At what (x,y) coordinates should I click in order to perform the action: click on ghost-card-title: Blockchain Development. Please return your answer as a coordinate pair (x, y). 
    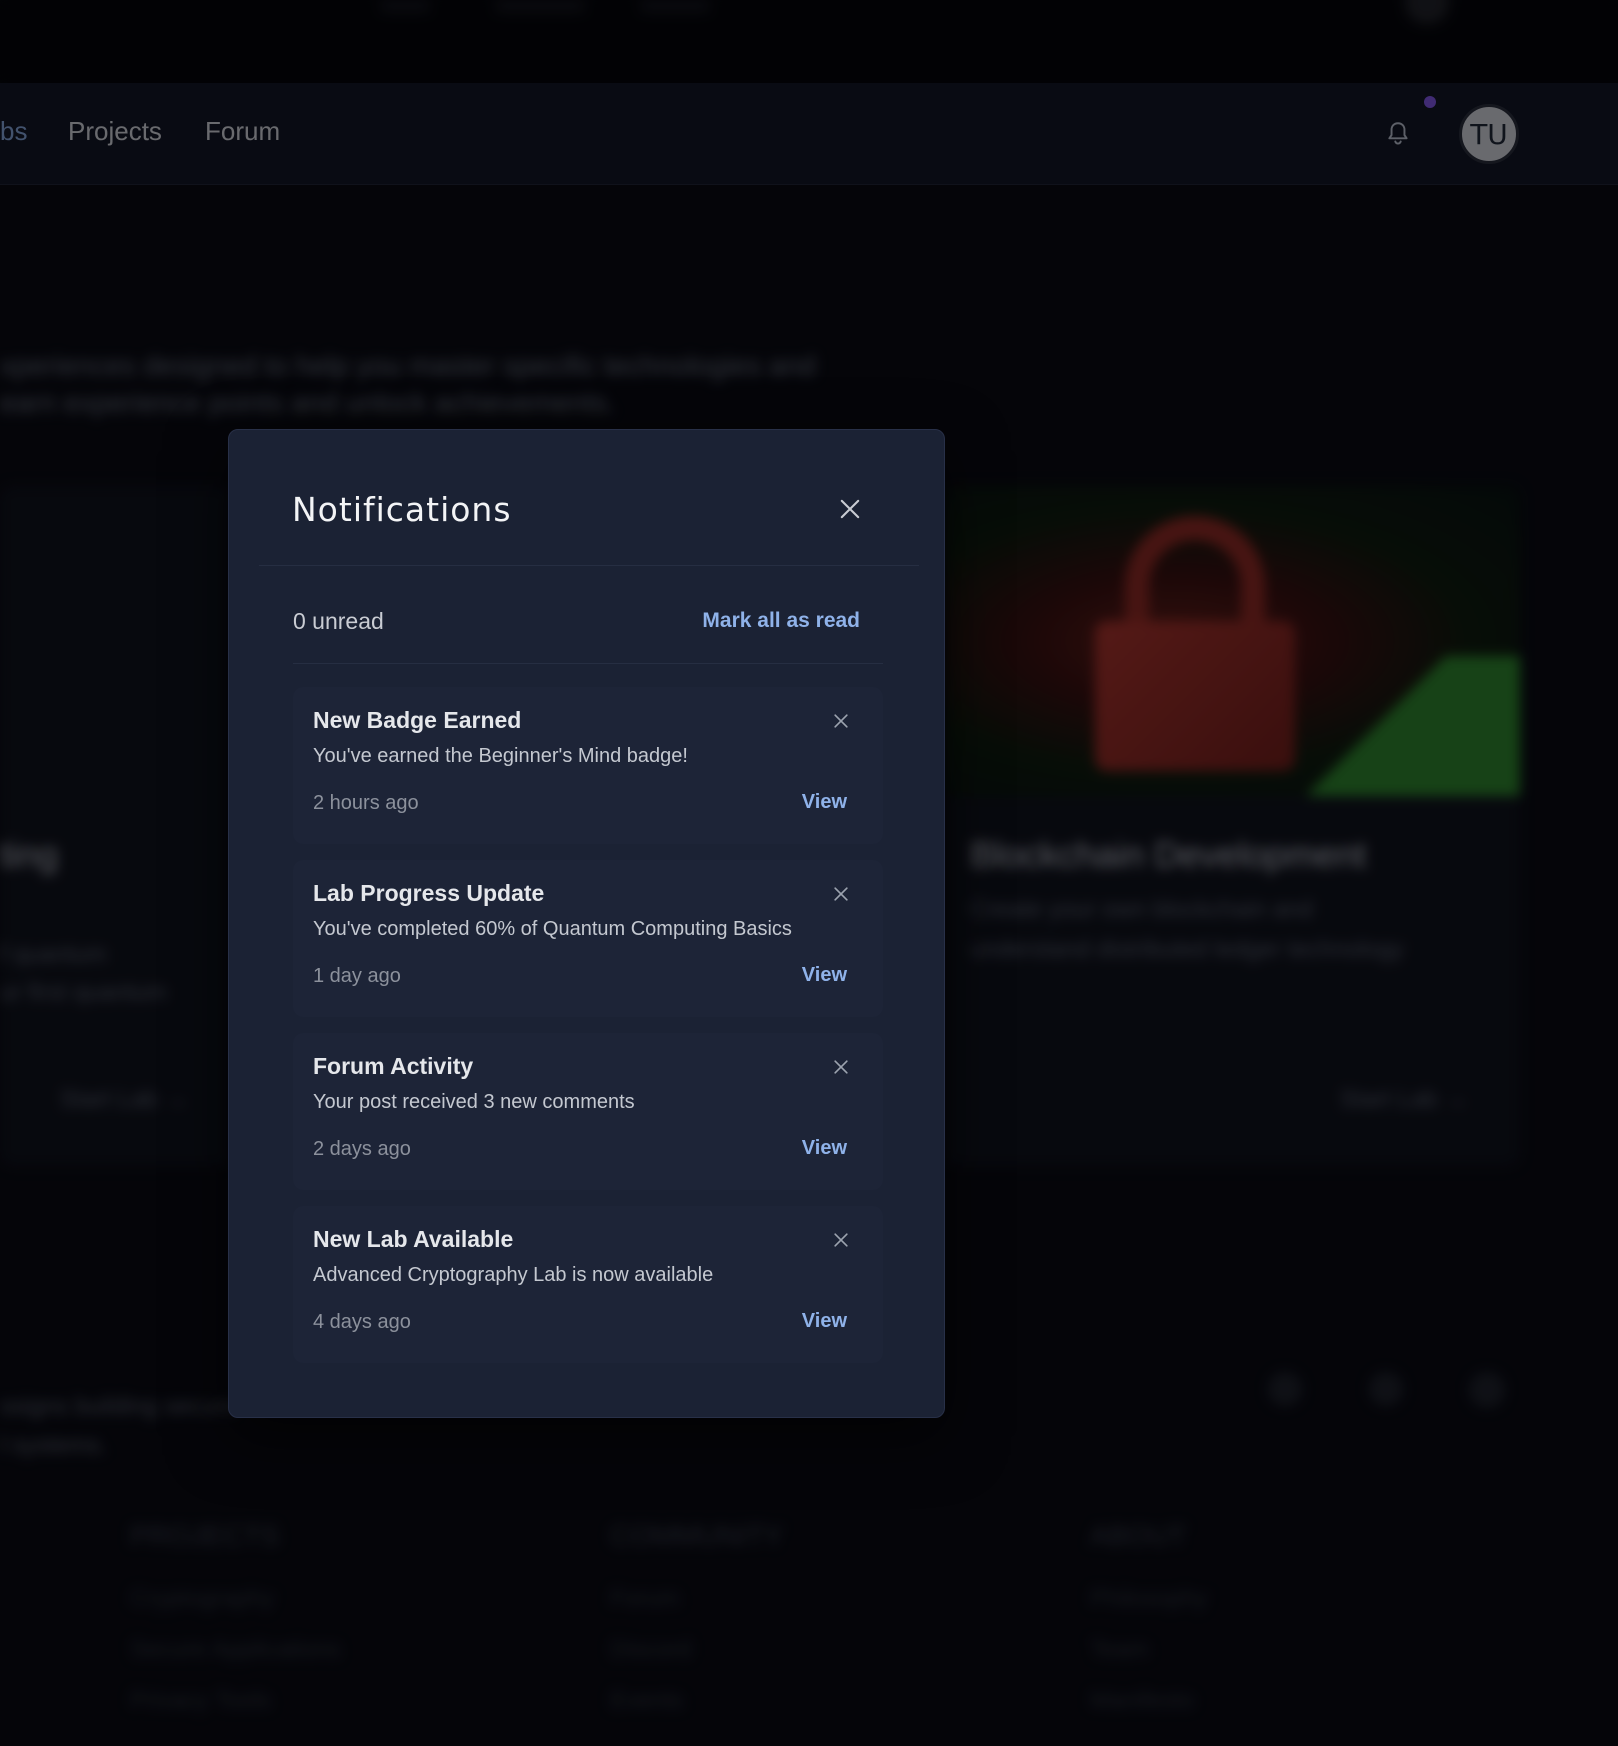
    Looking at the image, I should click on (1168, 854).